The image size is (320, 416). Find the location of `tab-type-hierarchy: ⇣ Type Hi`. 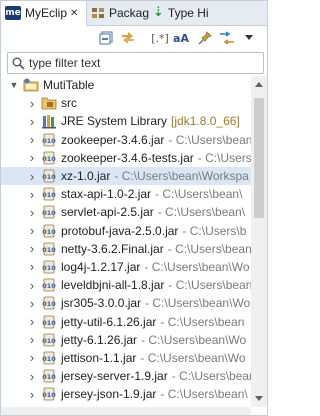

tab-type-hierarchy: ⇣ Type Hi is located at coordinates (184, 13).